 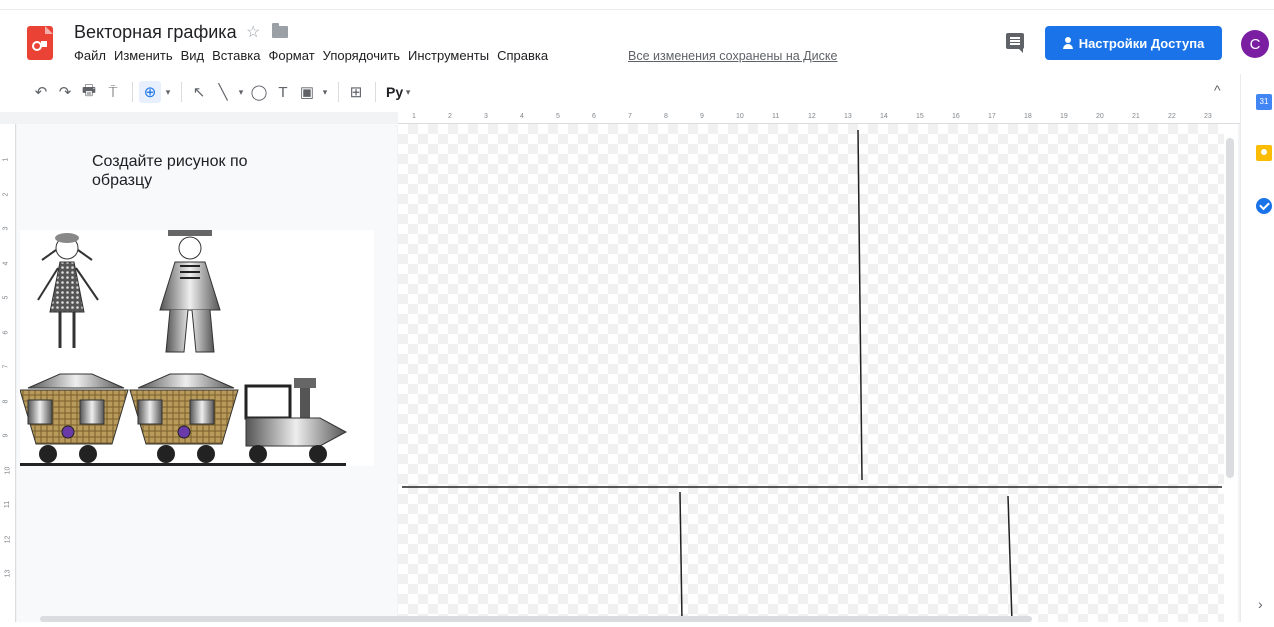 What do you see at coordinates (1141, 43) in the screenshot?
I see `share-button-label: Настройки Доступа` at bounding box center [1141, 43].